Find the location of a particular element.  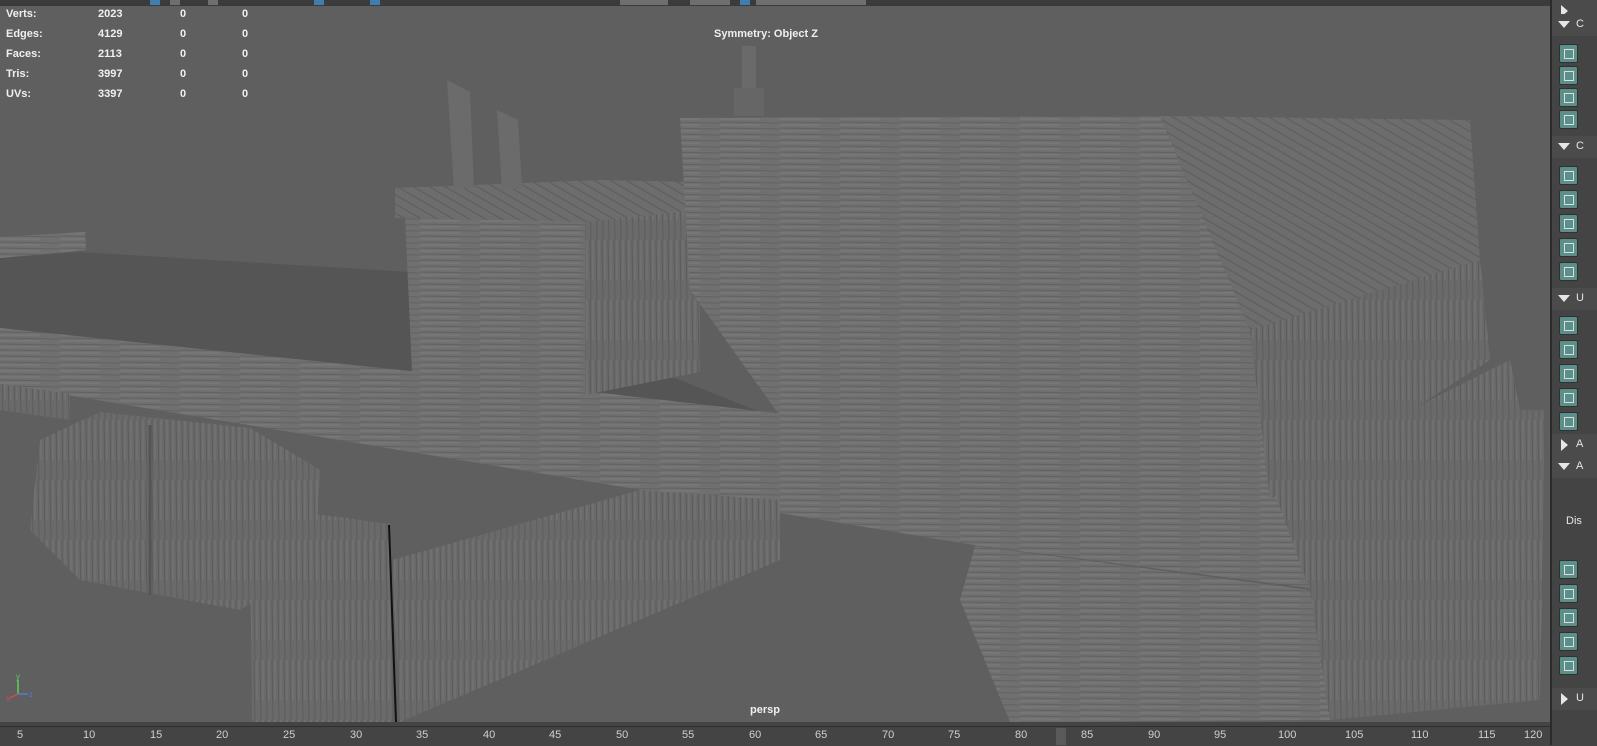

timeline-tick: 80 is located at coordinates (1021, 735).